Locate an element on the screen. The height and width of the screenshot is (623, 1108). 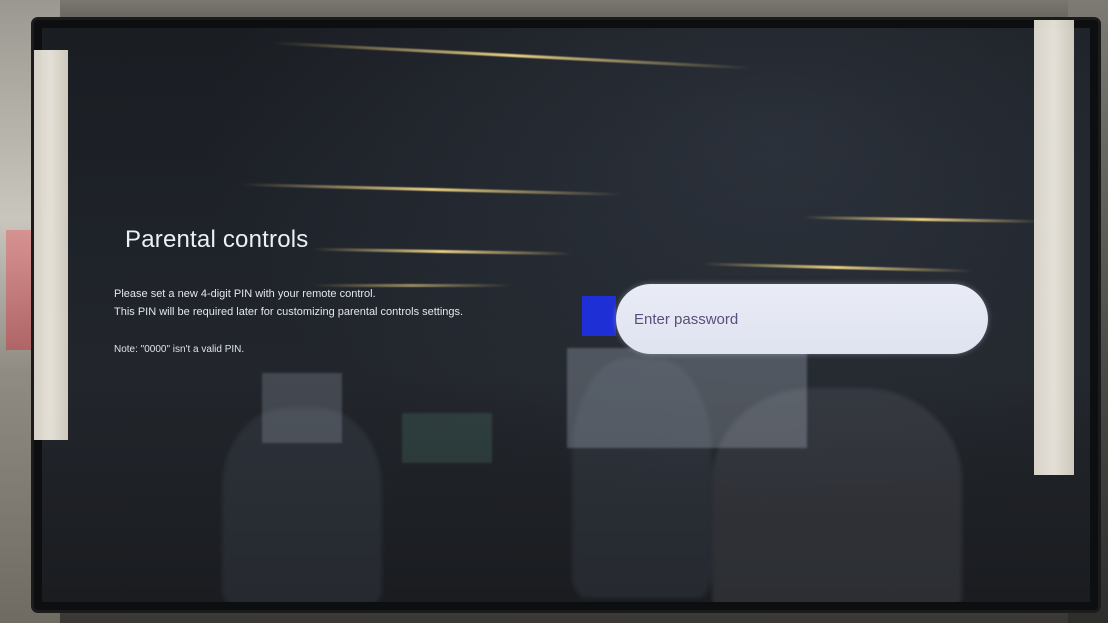
focus-indicator is located at coordinates (599, 316).